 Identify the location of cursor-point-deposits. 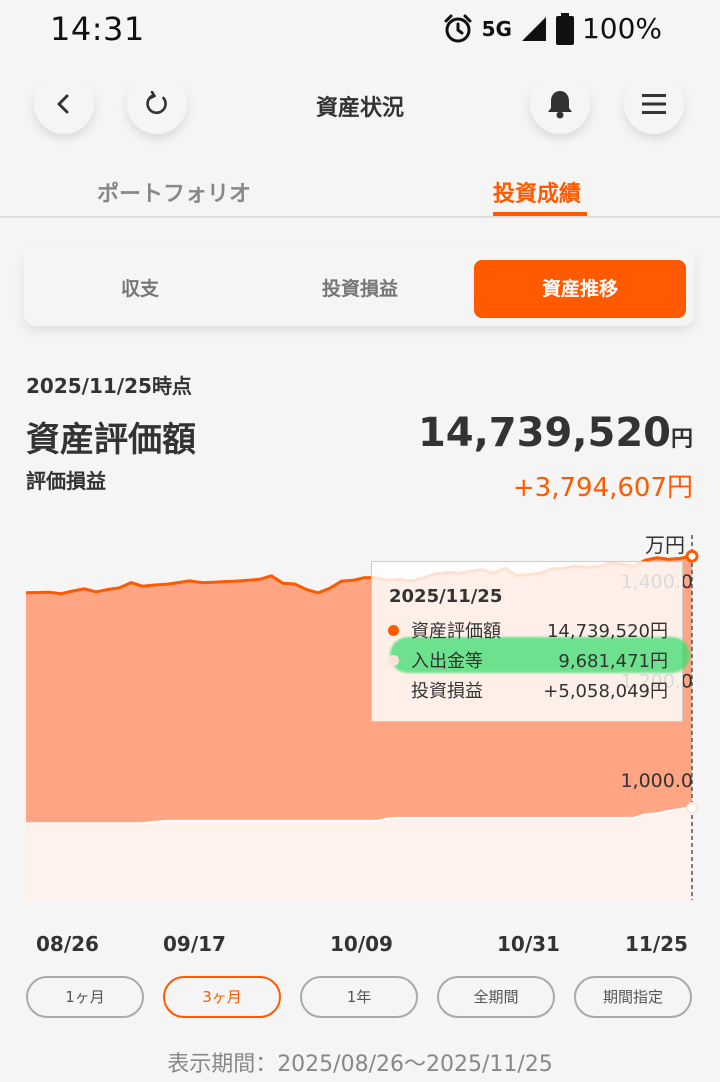
(692, 807).